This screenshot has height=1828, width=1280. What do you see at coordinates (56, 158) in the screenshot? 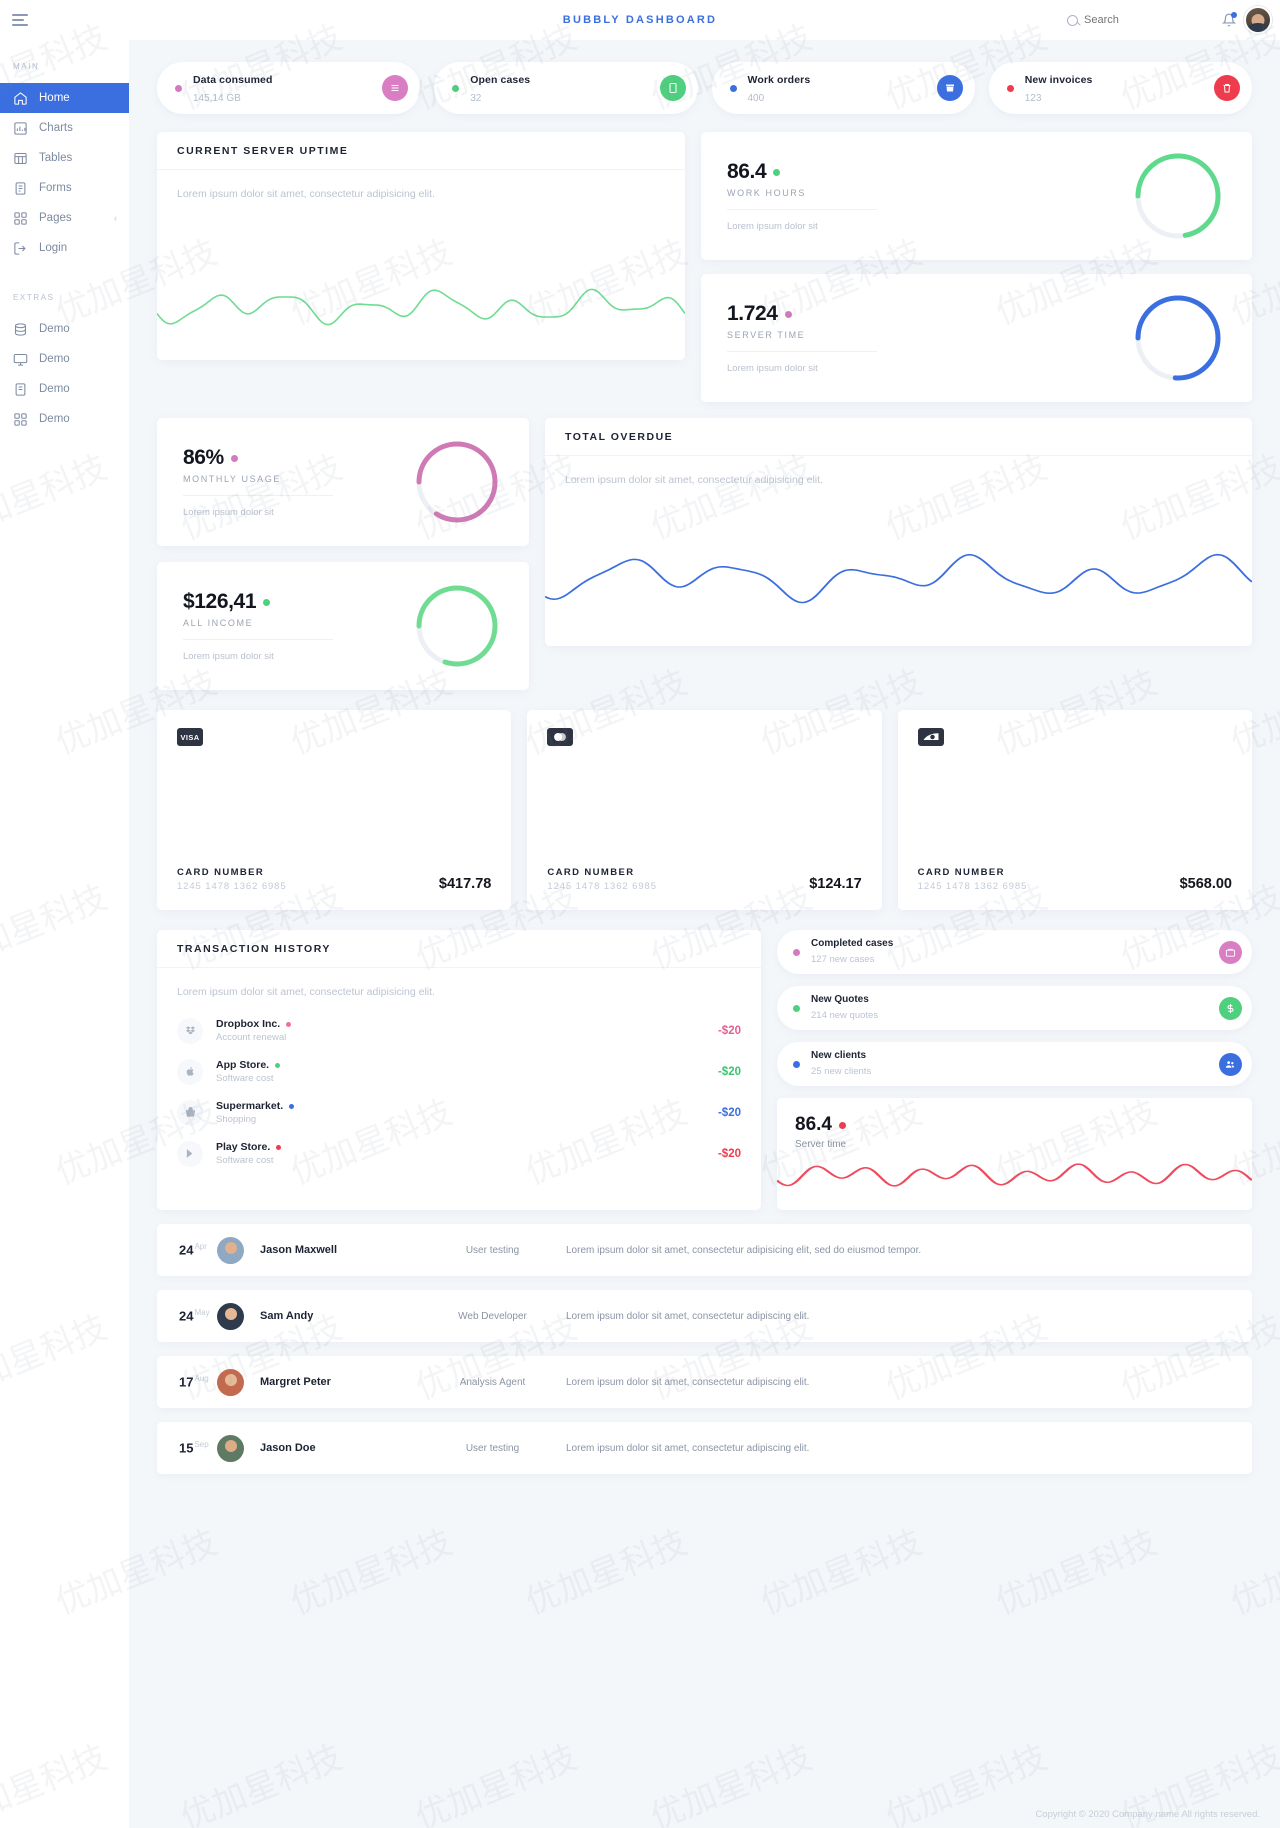
I see `sidebar-item-label: Tables` at bounding box center [56, 158].